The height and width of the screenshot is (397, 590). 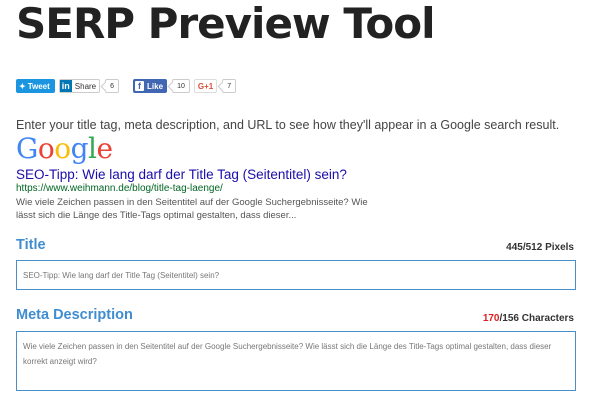 I want to click on meta-description-character-count: 170, so click(x=491, y=318).